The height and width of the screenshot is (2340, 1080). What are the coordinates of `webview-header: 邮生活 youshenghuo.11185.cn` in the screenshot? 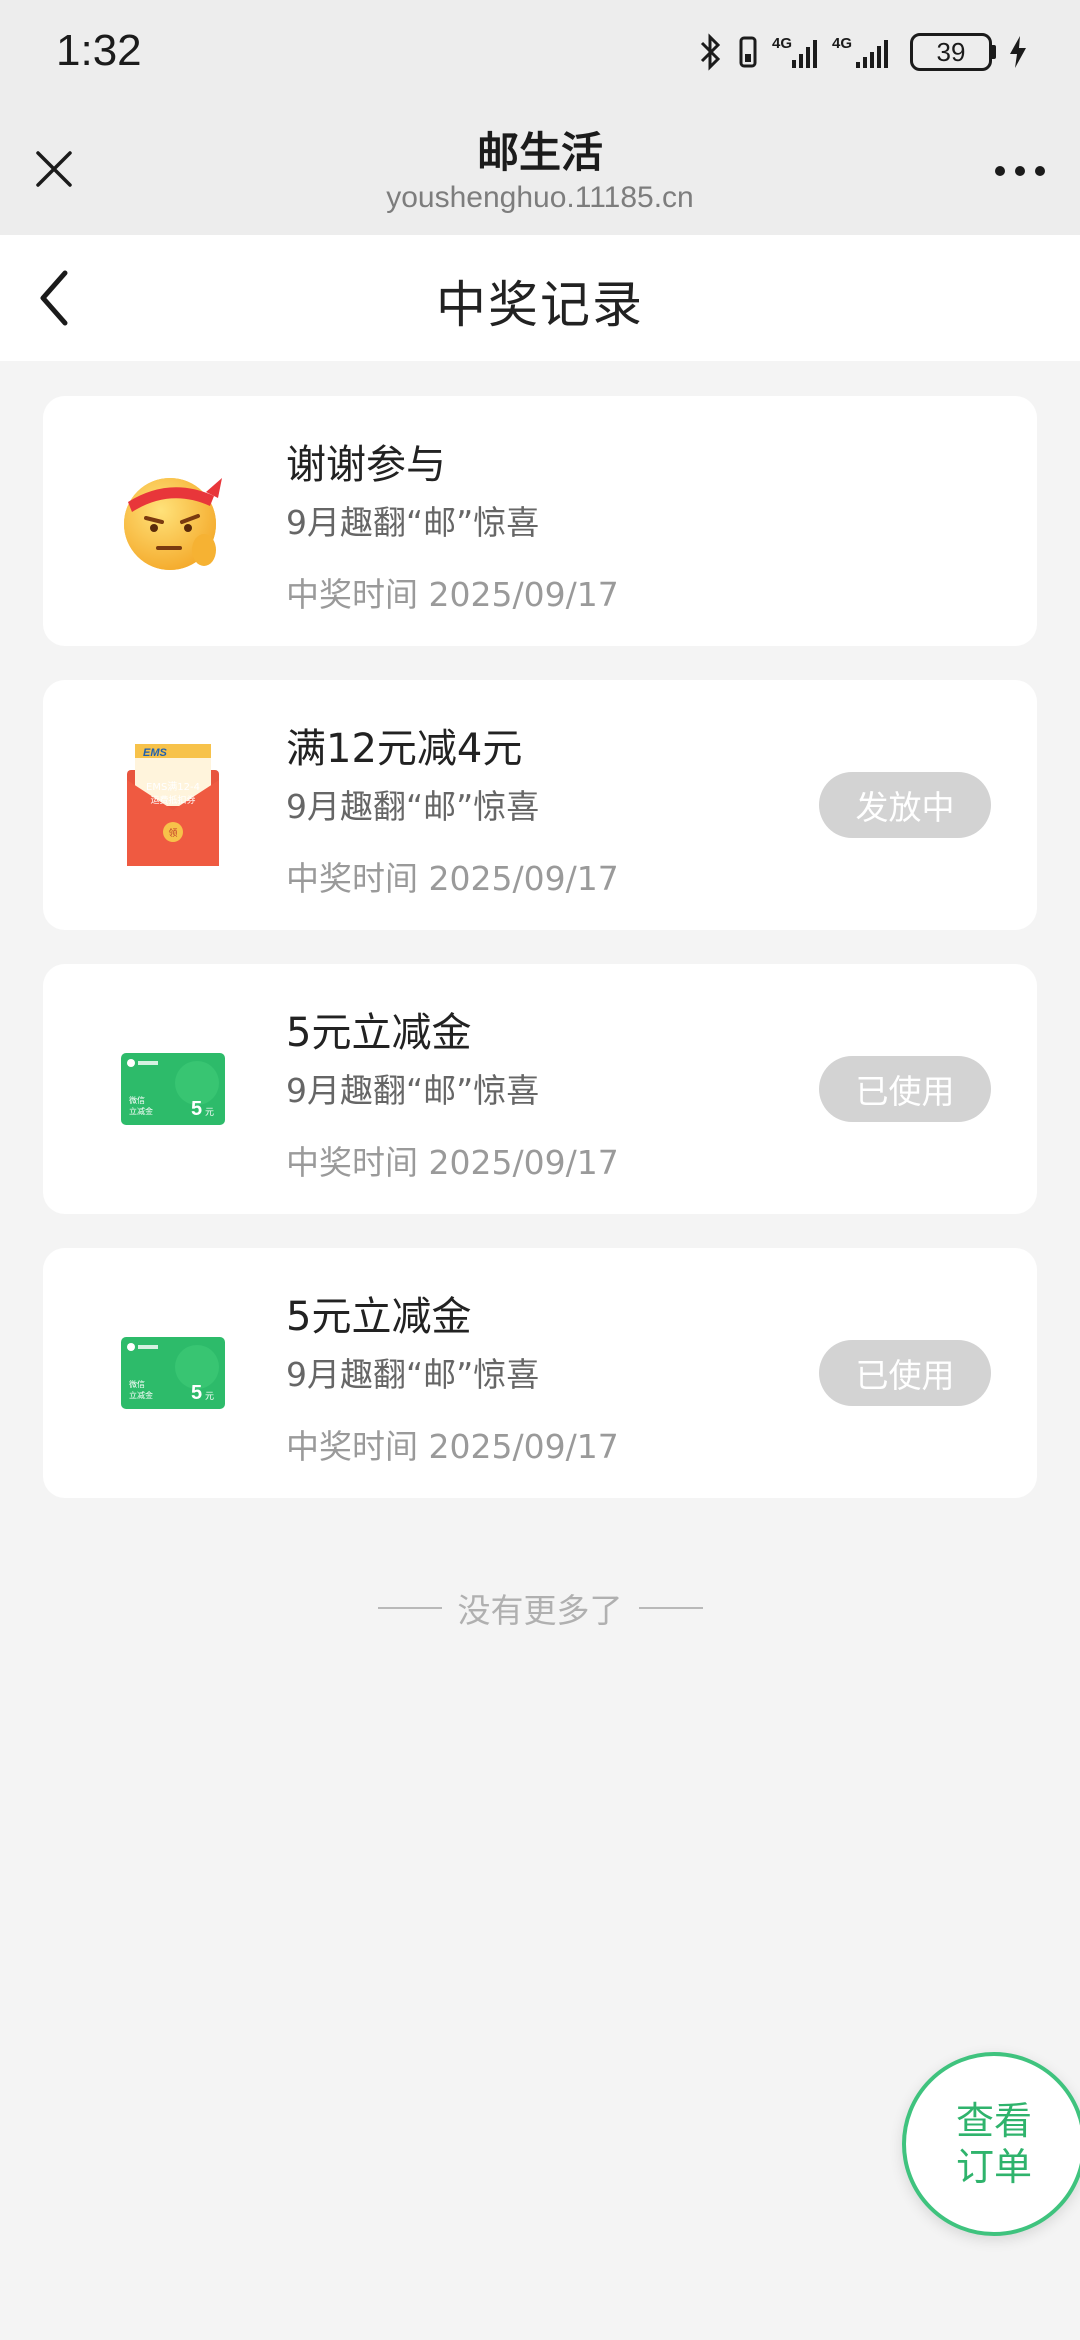 It's located at (540, 170).